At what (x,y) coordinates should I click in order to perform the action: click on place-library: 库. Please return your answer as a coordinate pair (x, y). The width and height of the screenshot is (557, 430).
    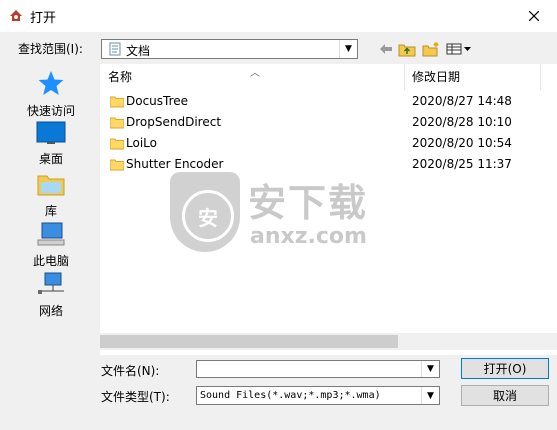
    Looking at the image, I should click on (51, 195).